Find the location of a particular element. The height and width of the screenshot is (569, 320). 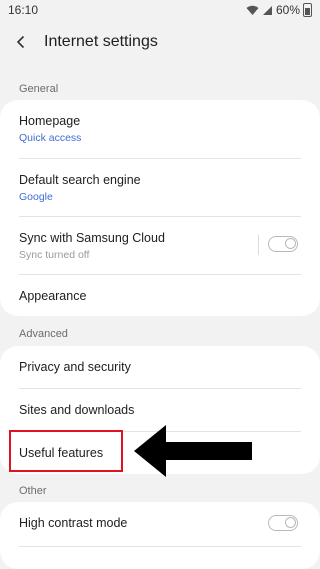

highlight-box is located at coordinates (66, 451).